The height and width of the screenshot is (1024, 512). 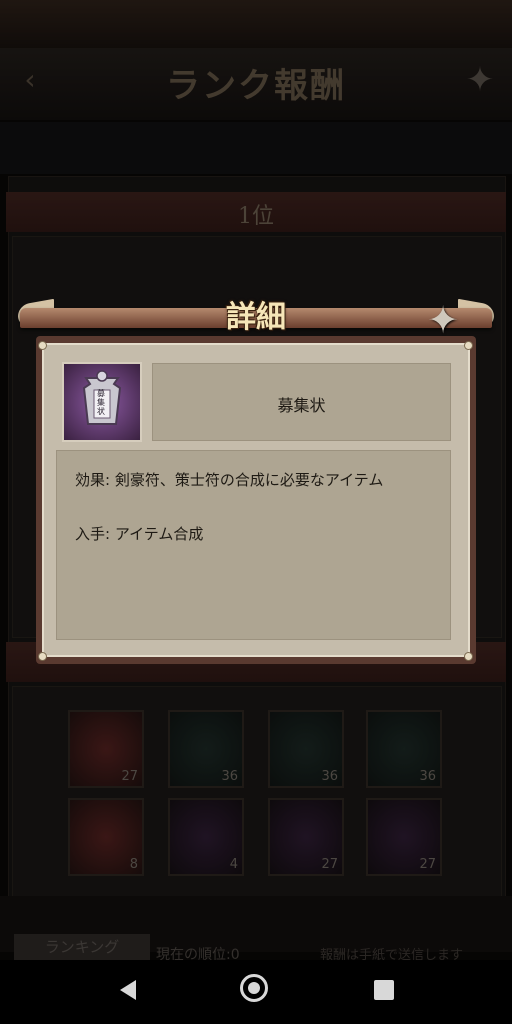 What do you see at coordinates (443, 320) in the screenshot?
I see `shuriken-close-icon: ✦` at bounding box center [443, 320].